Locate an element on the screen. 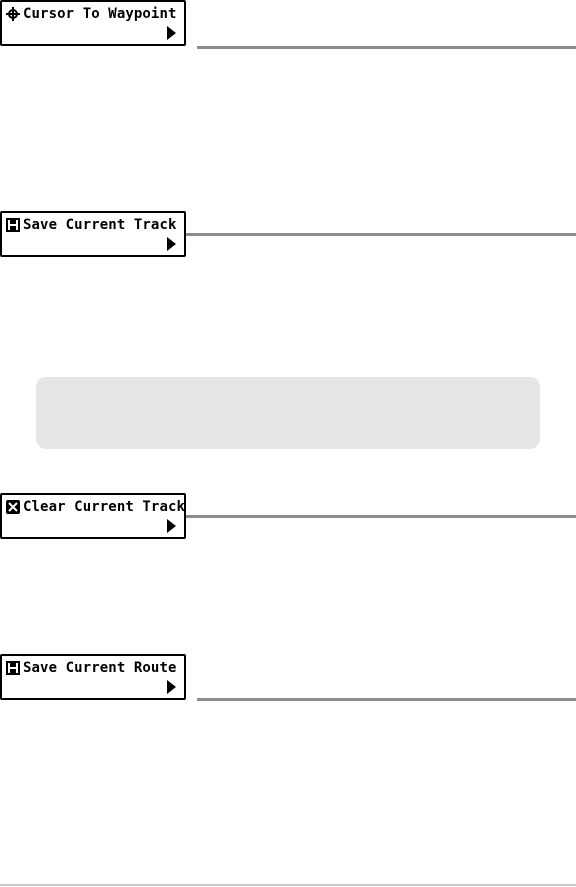 Image resolution: width=576 pixels, height=887 pixels. footer-rule is located at coordinates (288, 885).